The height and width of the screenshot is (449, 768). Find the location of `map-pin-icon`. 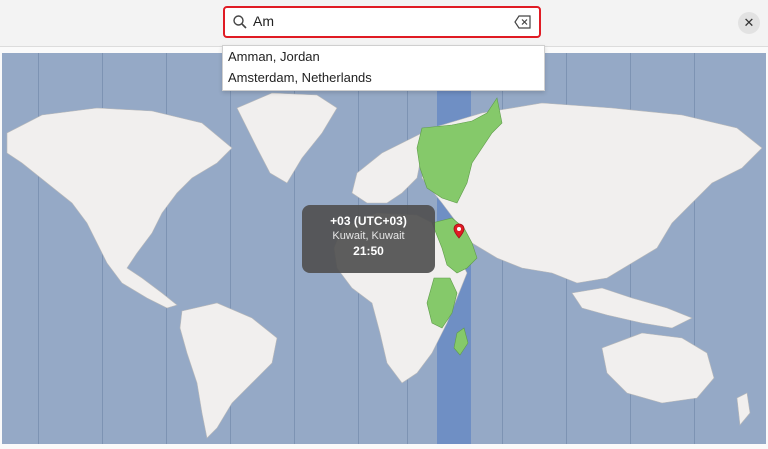

map-pin-icon is located at coordinates (459, 231).